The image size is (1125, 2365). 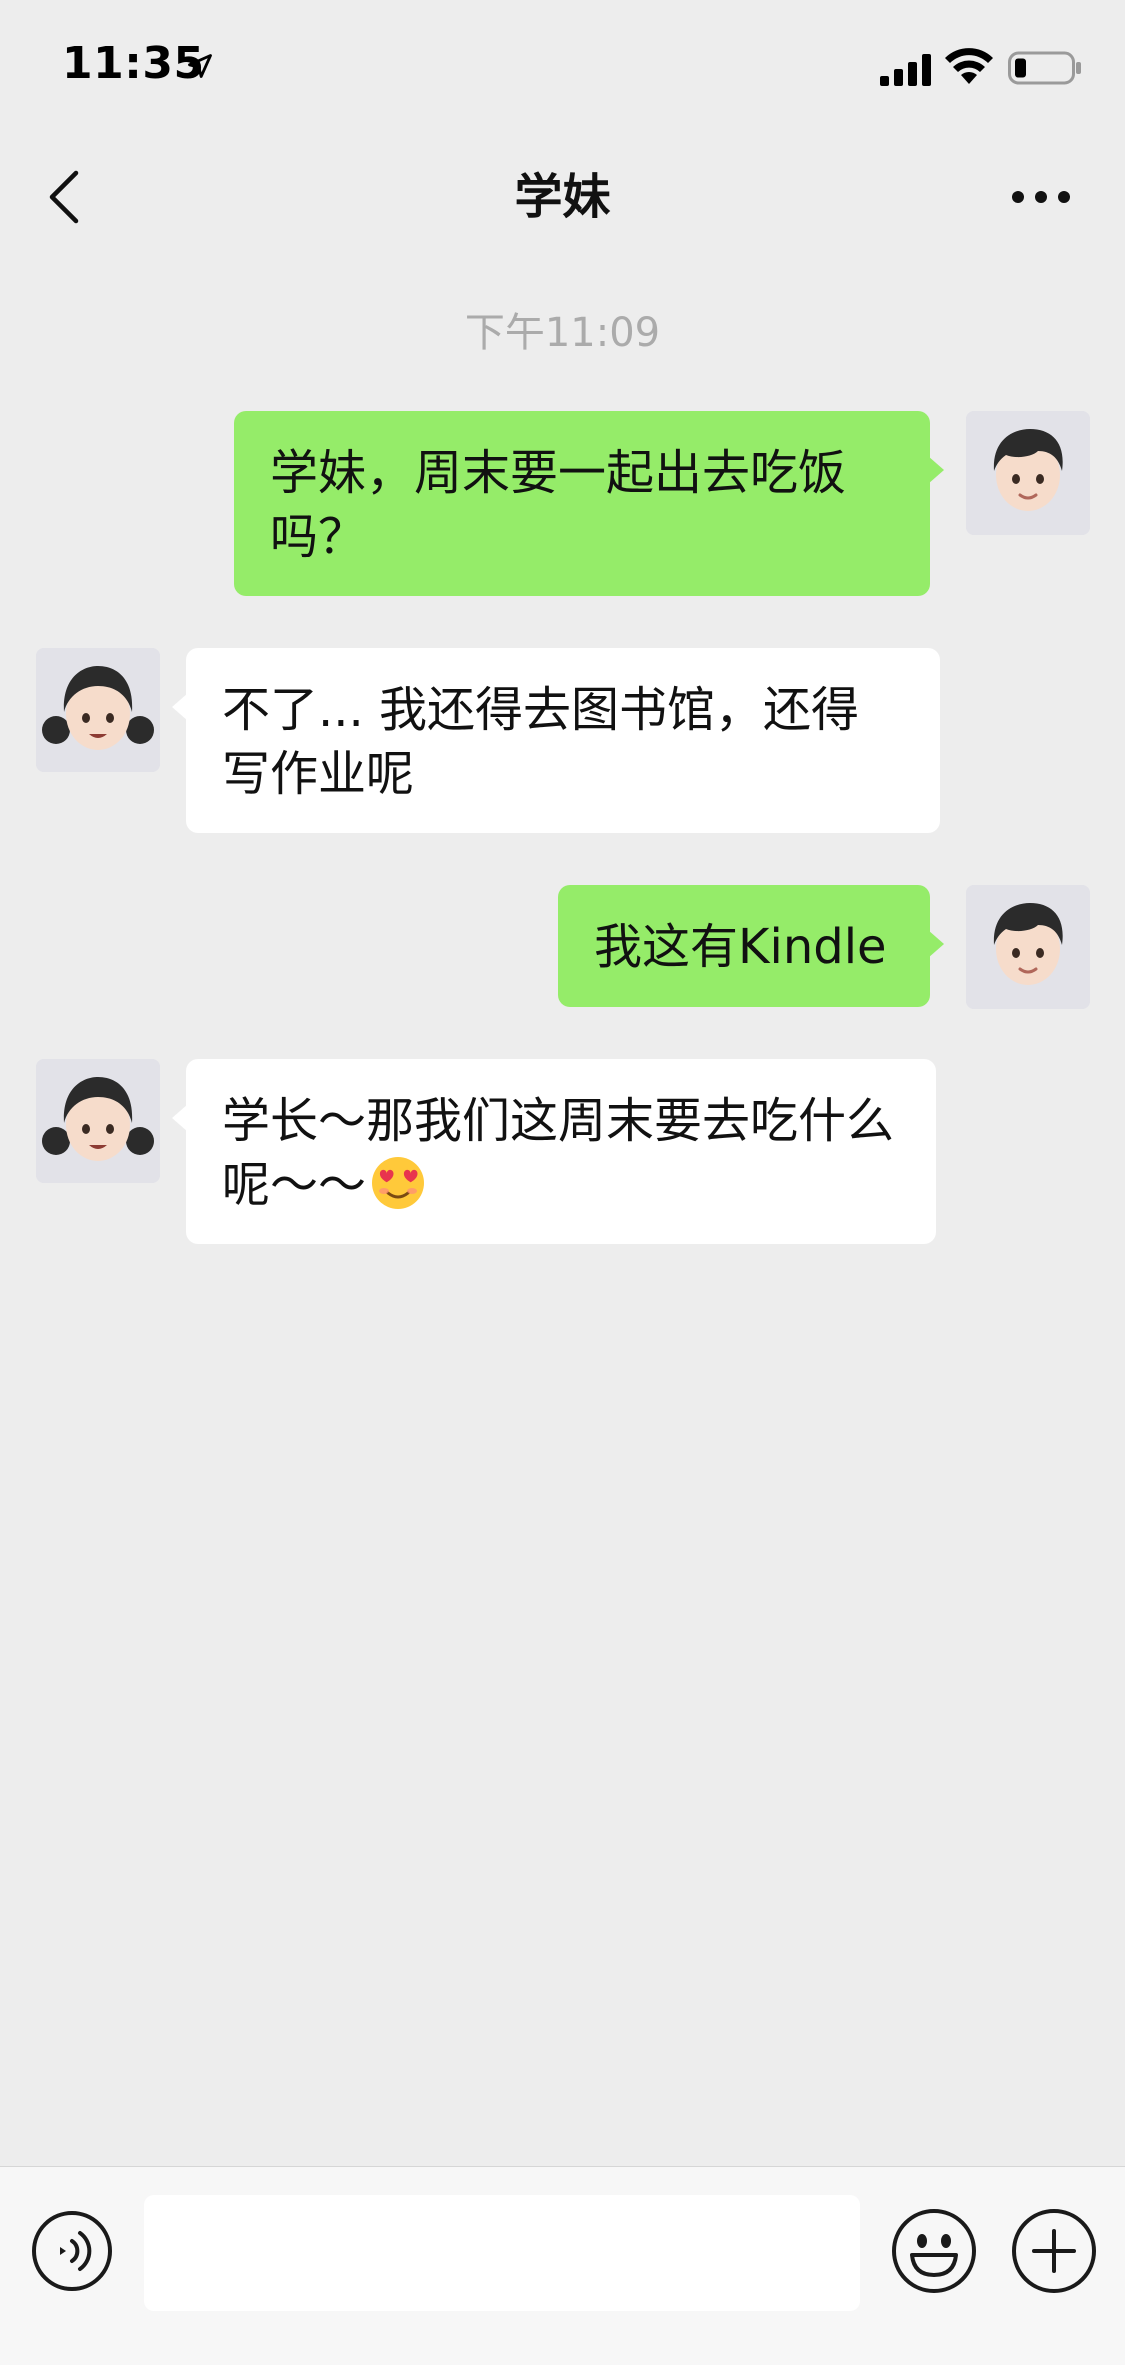 I want to click on message-text: 学长～那我们这周末要去吃什么呢～～, so click(x=558, y=1153).